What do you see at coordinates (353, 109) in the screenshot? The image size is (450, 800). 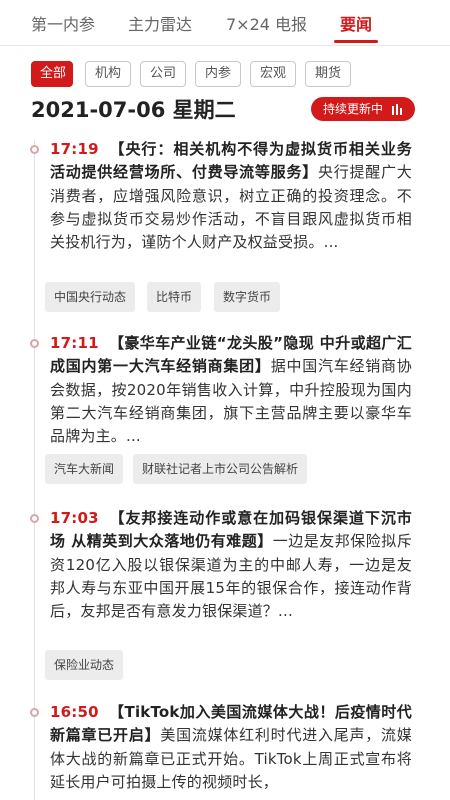 I see `live-update-label: 持续更新中` at bounding box center [353, 109].